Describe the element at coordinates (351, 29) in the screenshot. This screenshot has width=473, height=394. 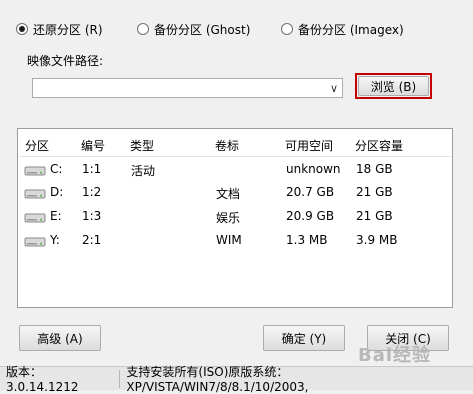
I see `radio-backup-imagex-label: 备份分区 (Imagex)` at that location.